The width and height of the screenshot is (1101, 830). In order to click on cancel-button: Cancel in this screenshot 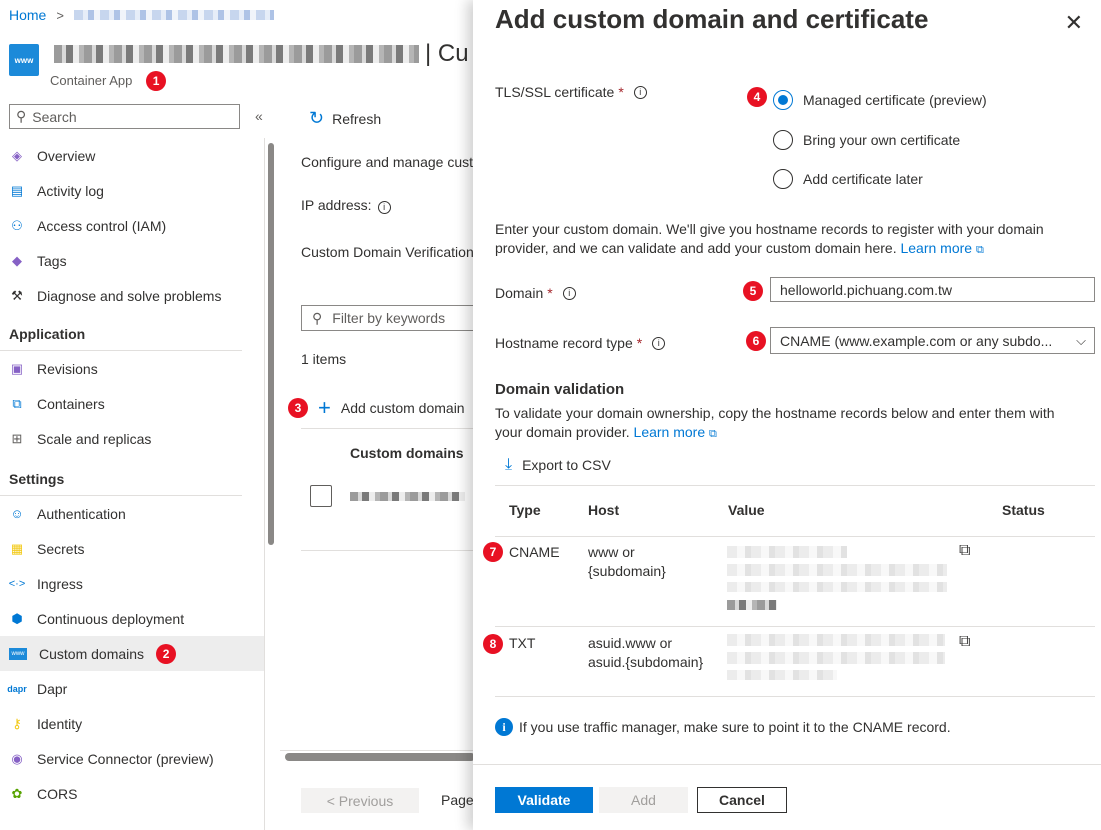, I will do `click(742, 800)`.